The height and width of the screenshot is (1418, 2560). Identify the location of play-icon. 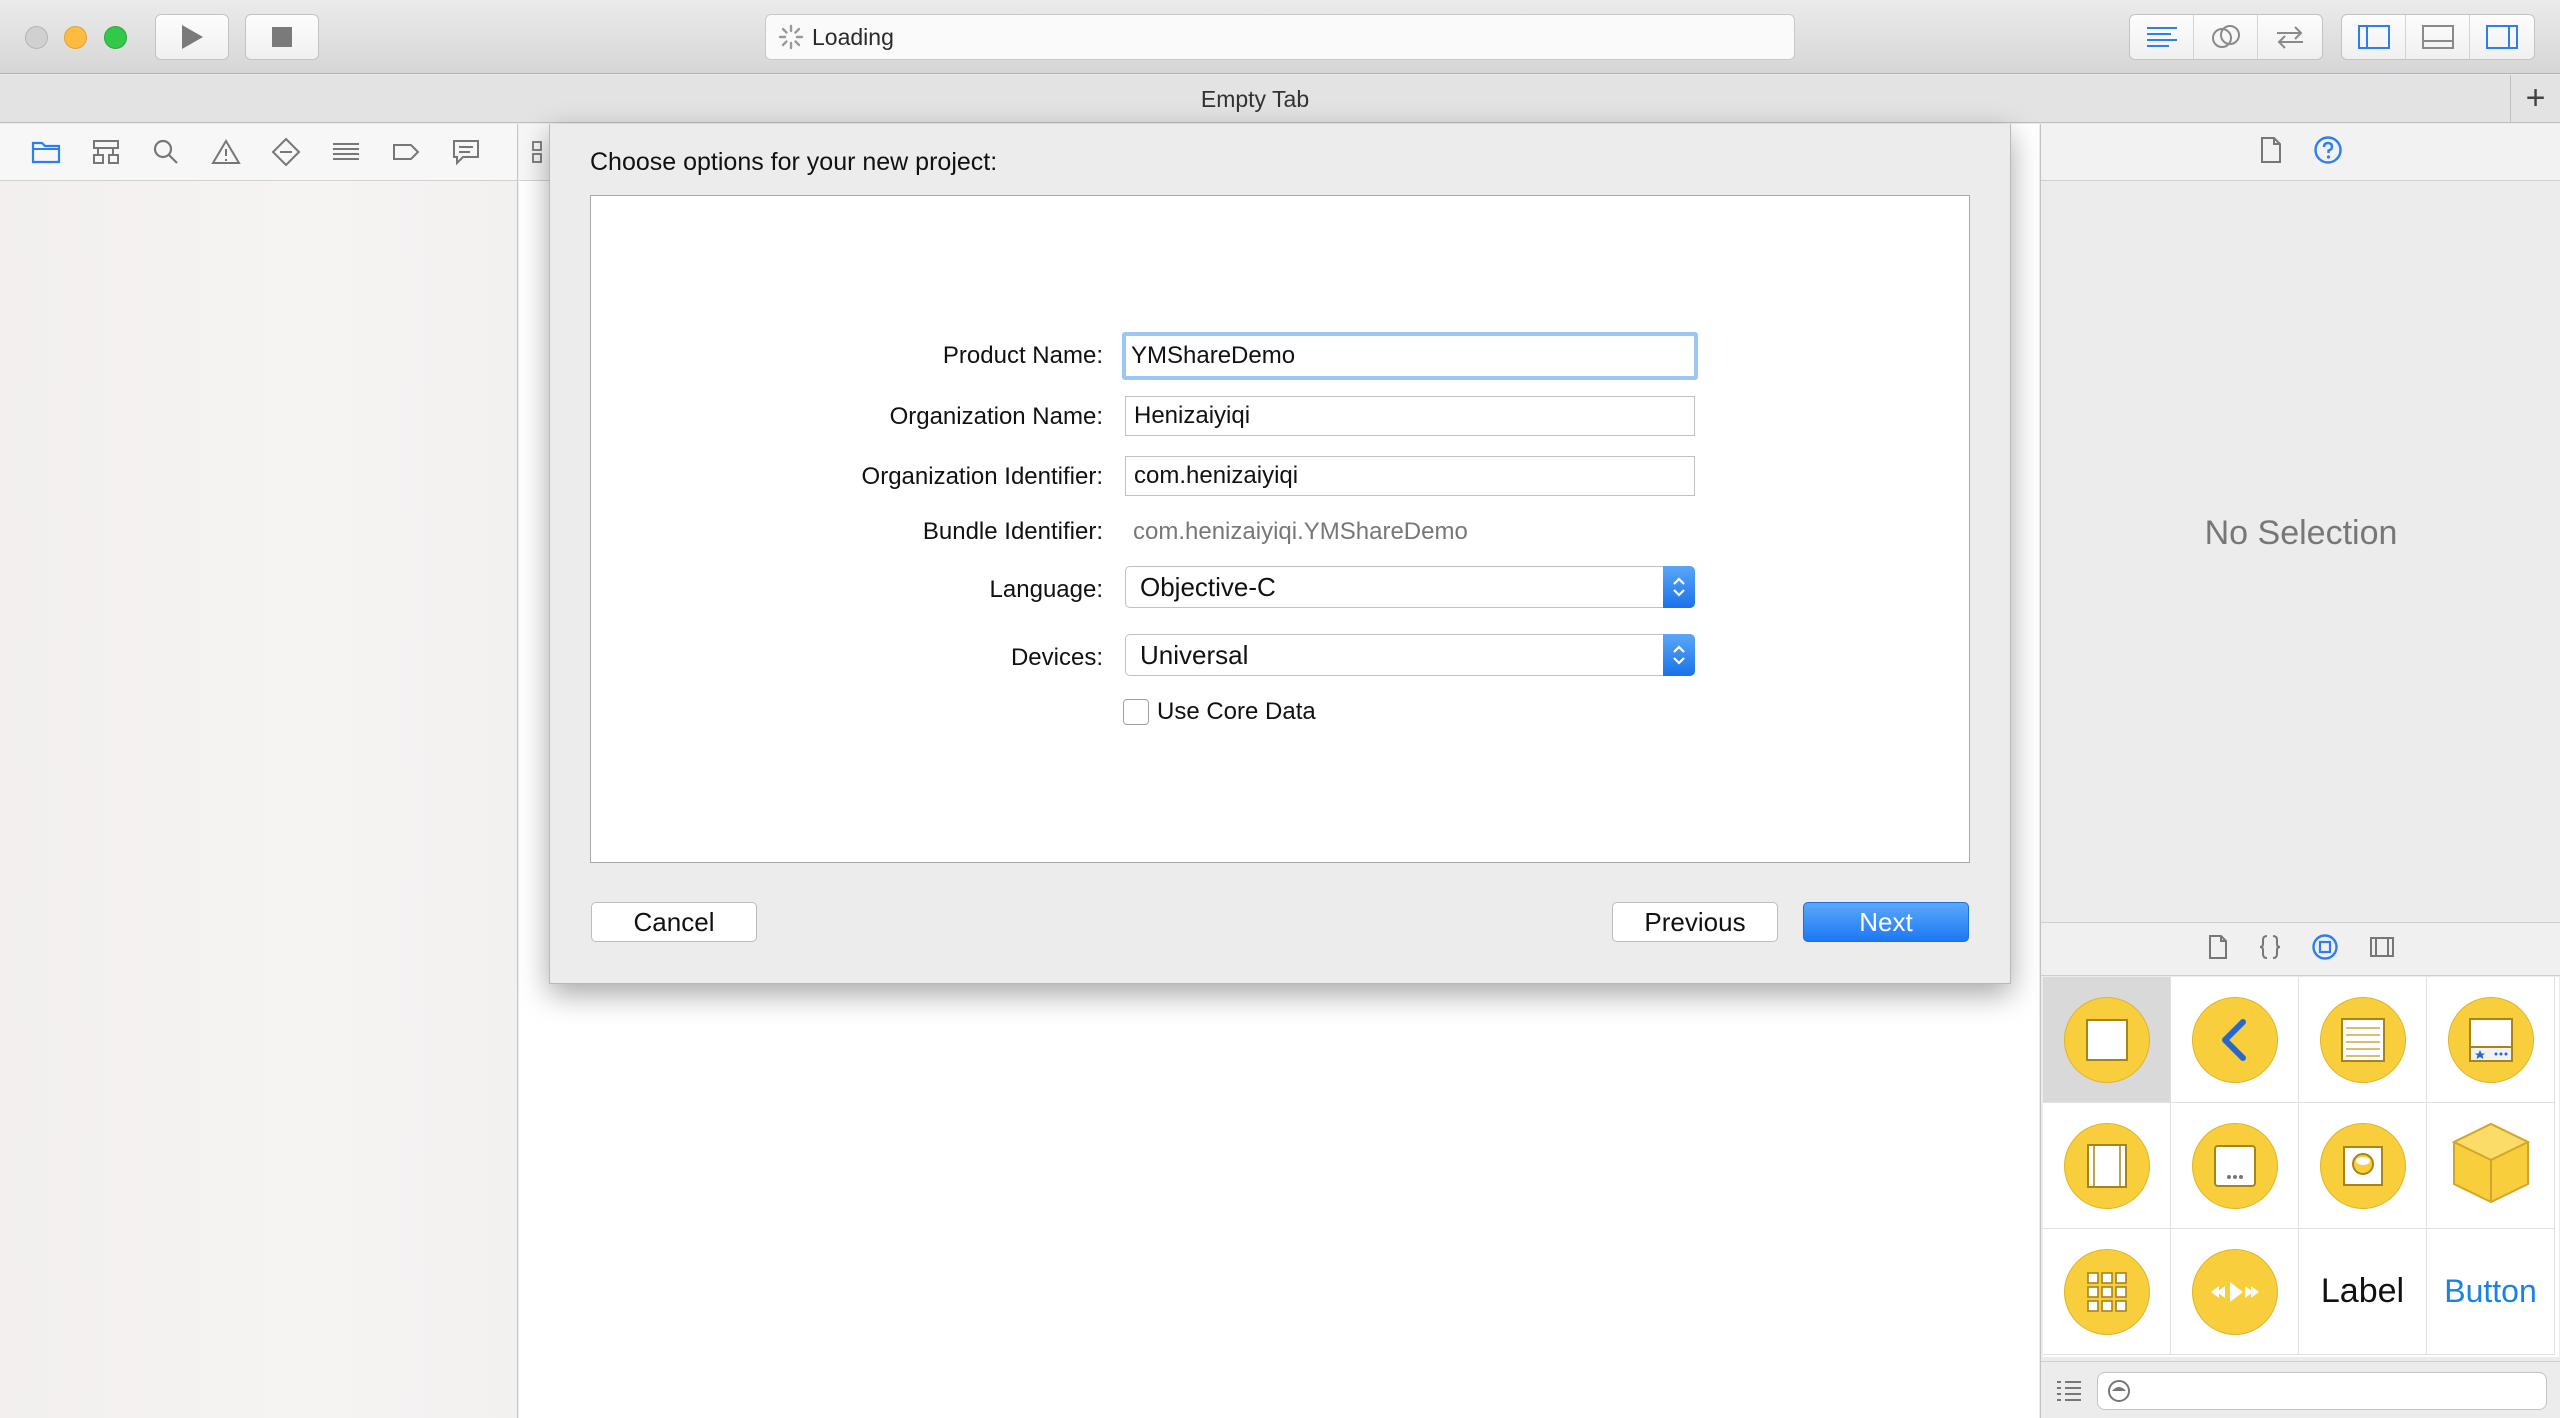
(192, 37).